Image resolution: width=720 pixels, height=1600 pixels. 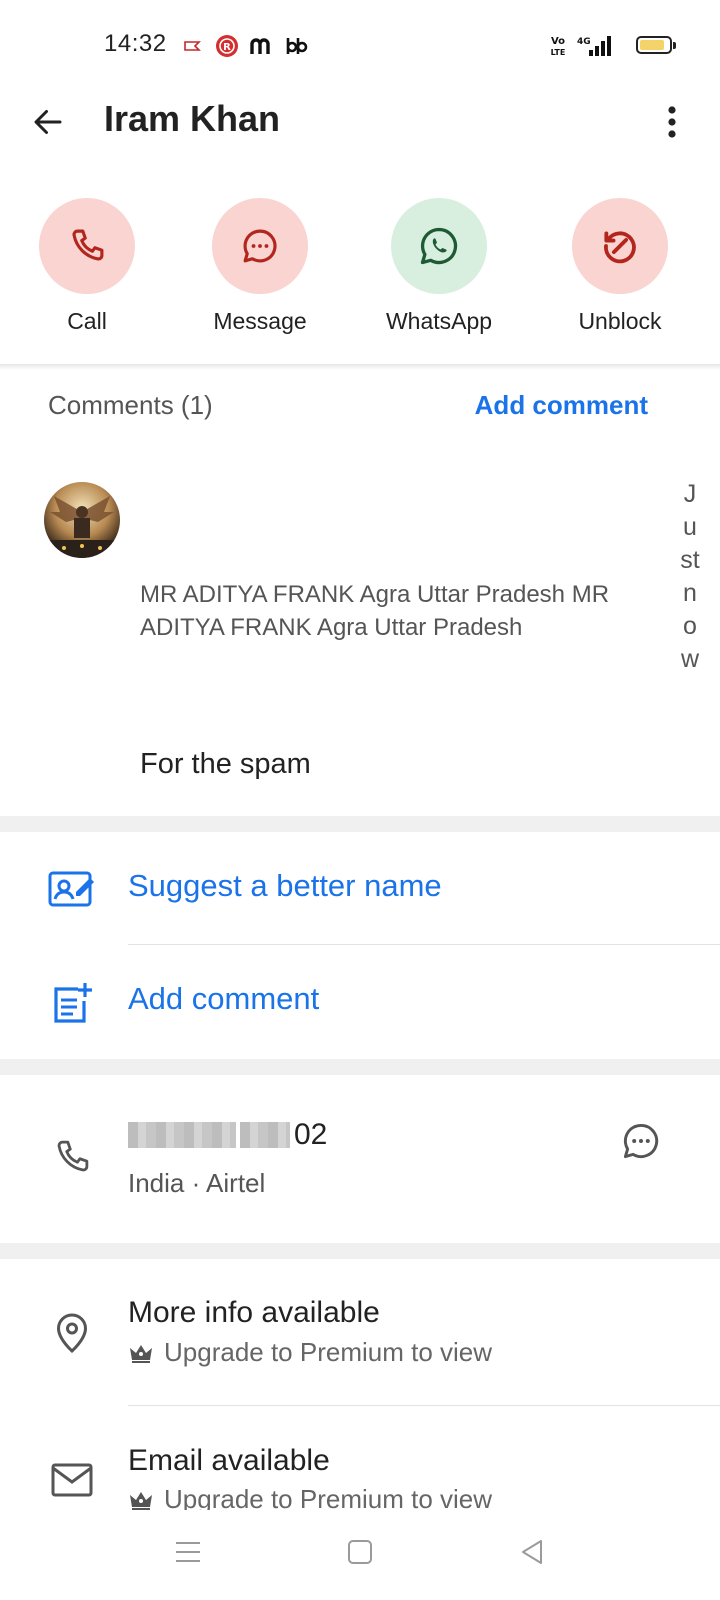 What do you see at coordinates (297, 46) in the screenshot?
I see `bb-app-icon` at bounding box center [297, 46].